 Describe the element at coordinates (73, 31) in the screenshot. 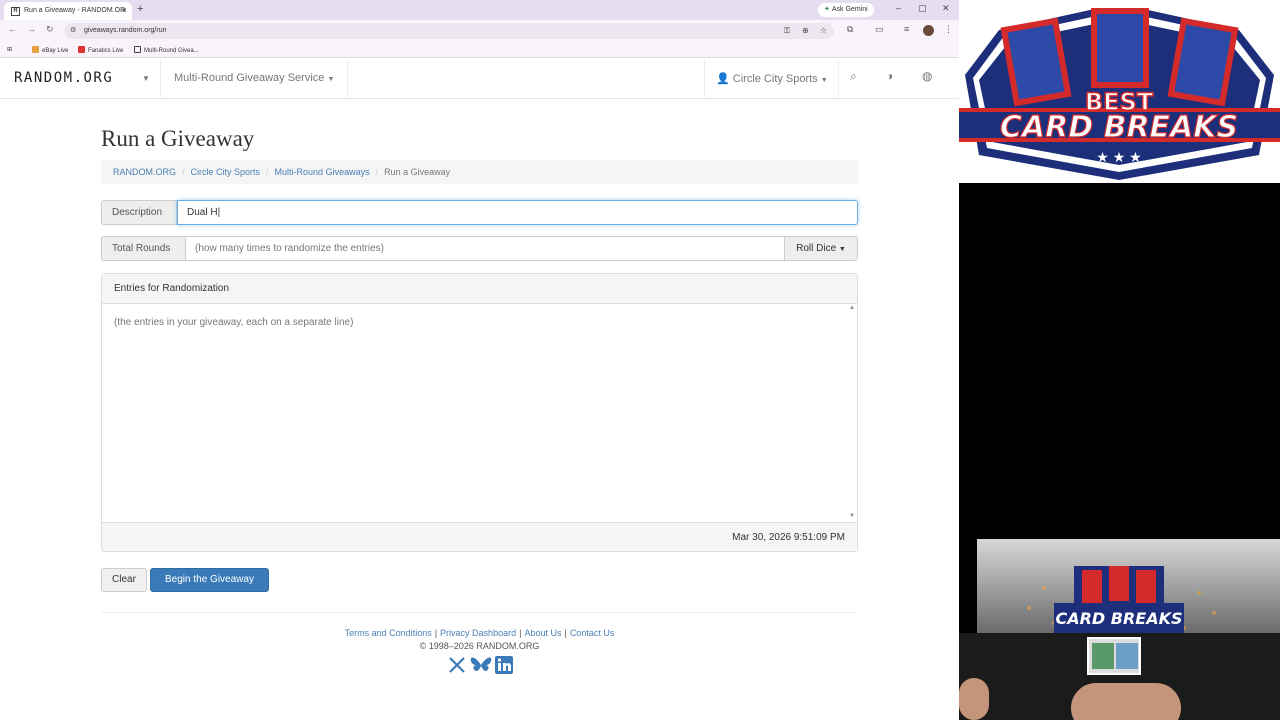

I see `site-info-icon: ⚙` at that location.